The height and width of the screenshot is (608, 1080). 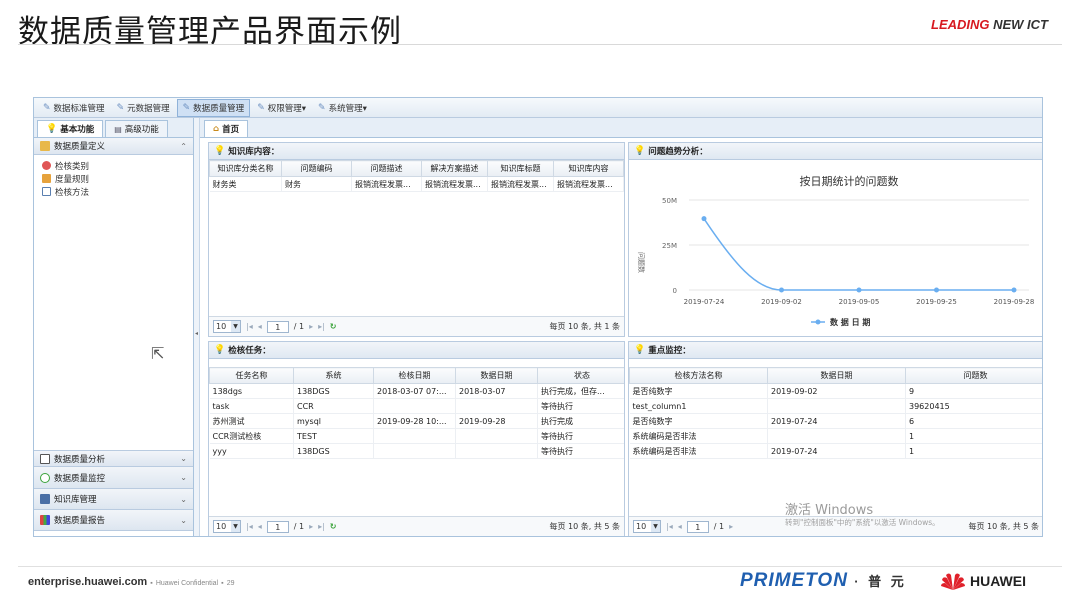 What do you see at coordinates (1018, 24) in the screenshot?
I see `brand-new-ict: NEW ICT` at bounding box center [1018, 24].